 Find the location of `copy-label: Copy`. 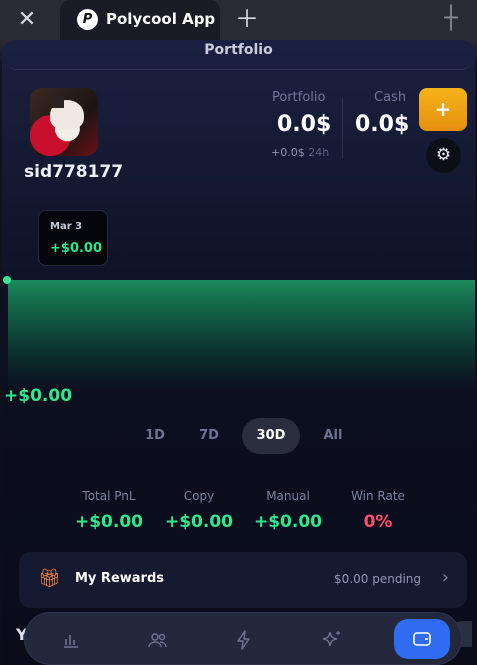

copy-label: Copy is located at coordinates (199, 496).